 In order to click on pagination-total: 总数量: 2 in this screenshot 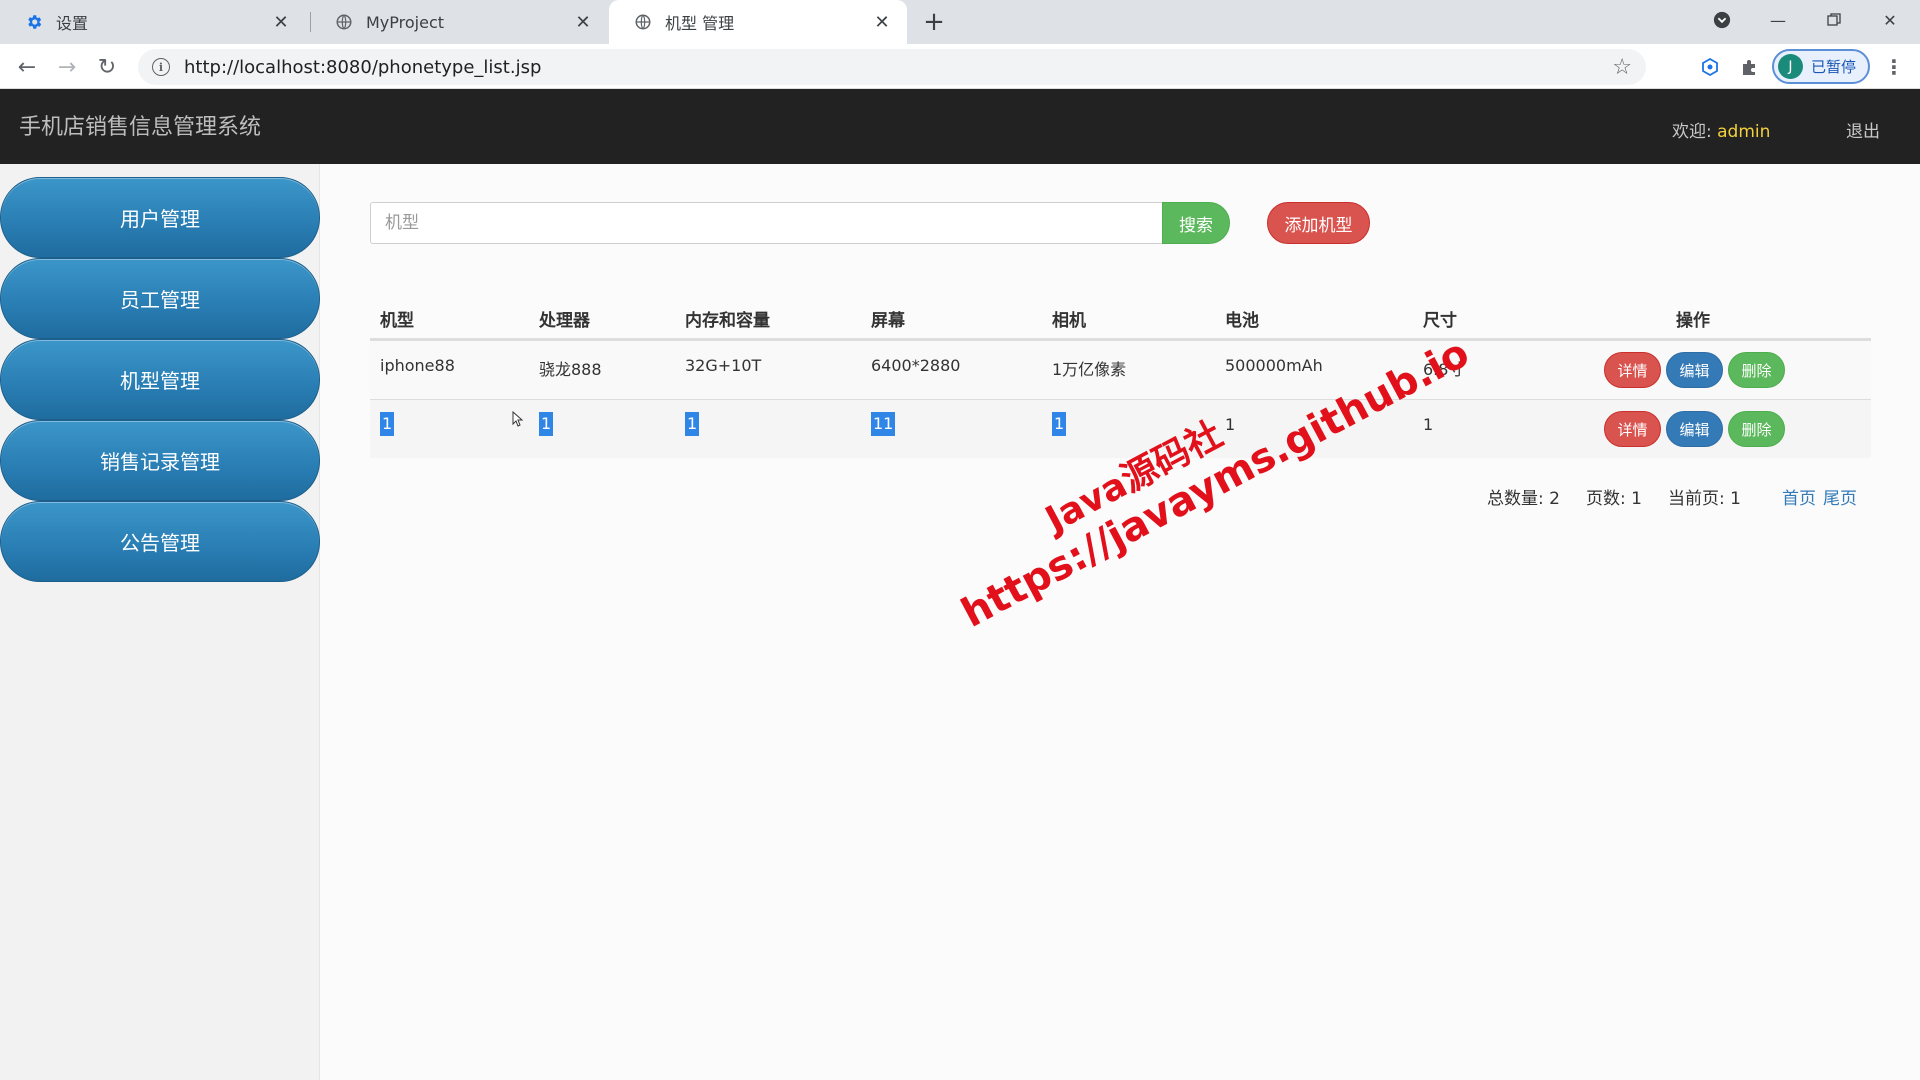, I will do `click(1523, 496)`.